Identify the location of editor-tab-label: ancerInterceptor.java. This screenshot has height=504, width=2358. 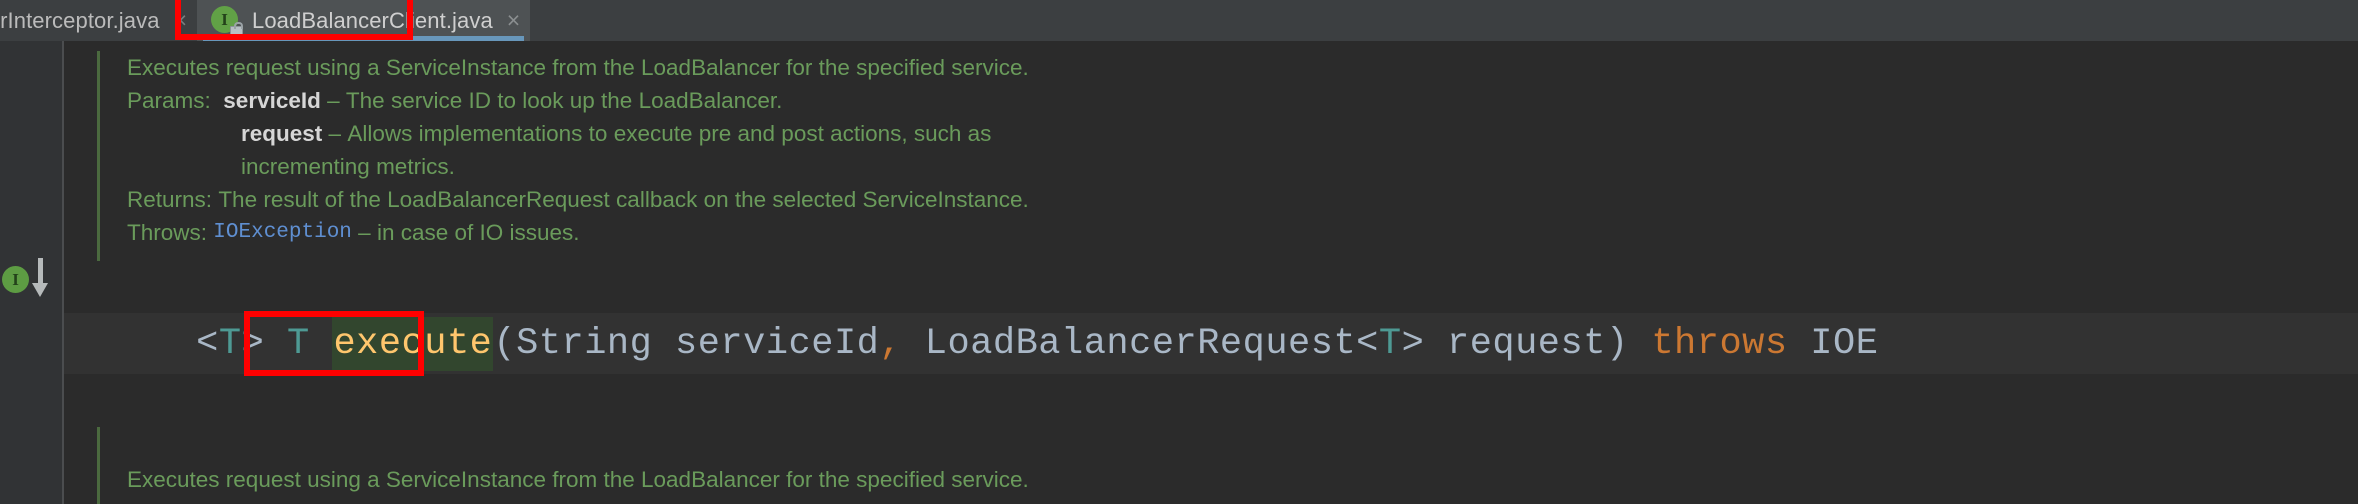
(80, 20).